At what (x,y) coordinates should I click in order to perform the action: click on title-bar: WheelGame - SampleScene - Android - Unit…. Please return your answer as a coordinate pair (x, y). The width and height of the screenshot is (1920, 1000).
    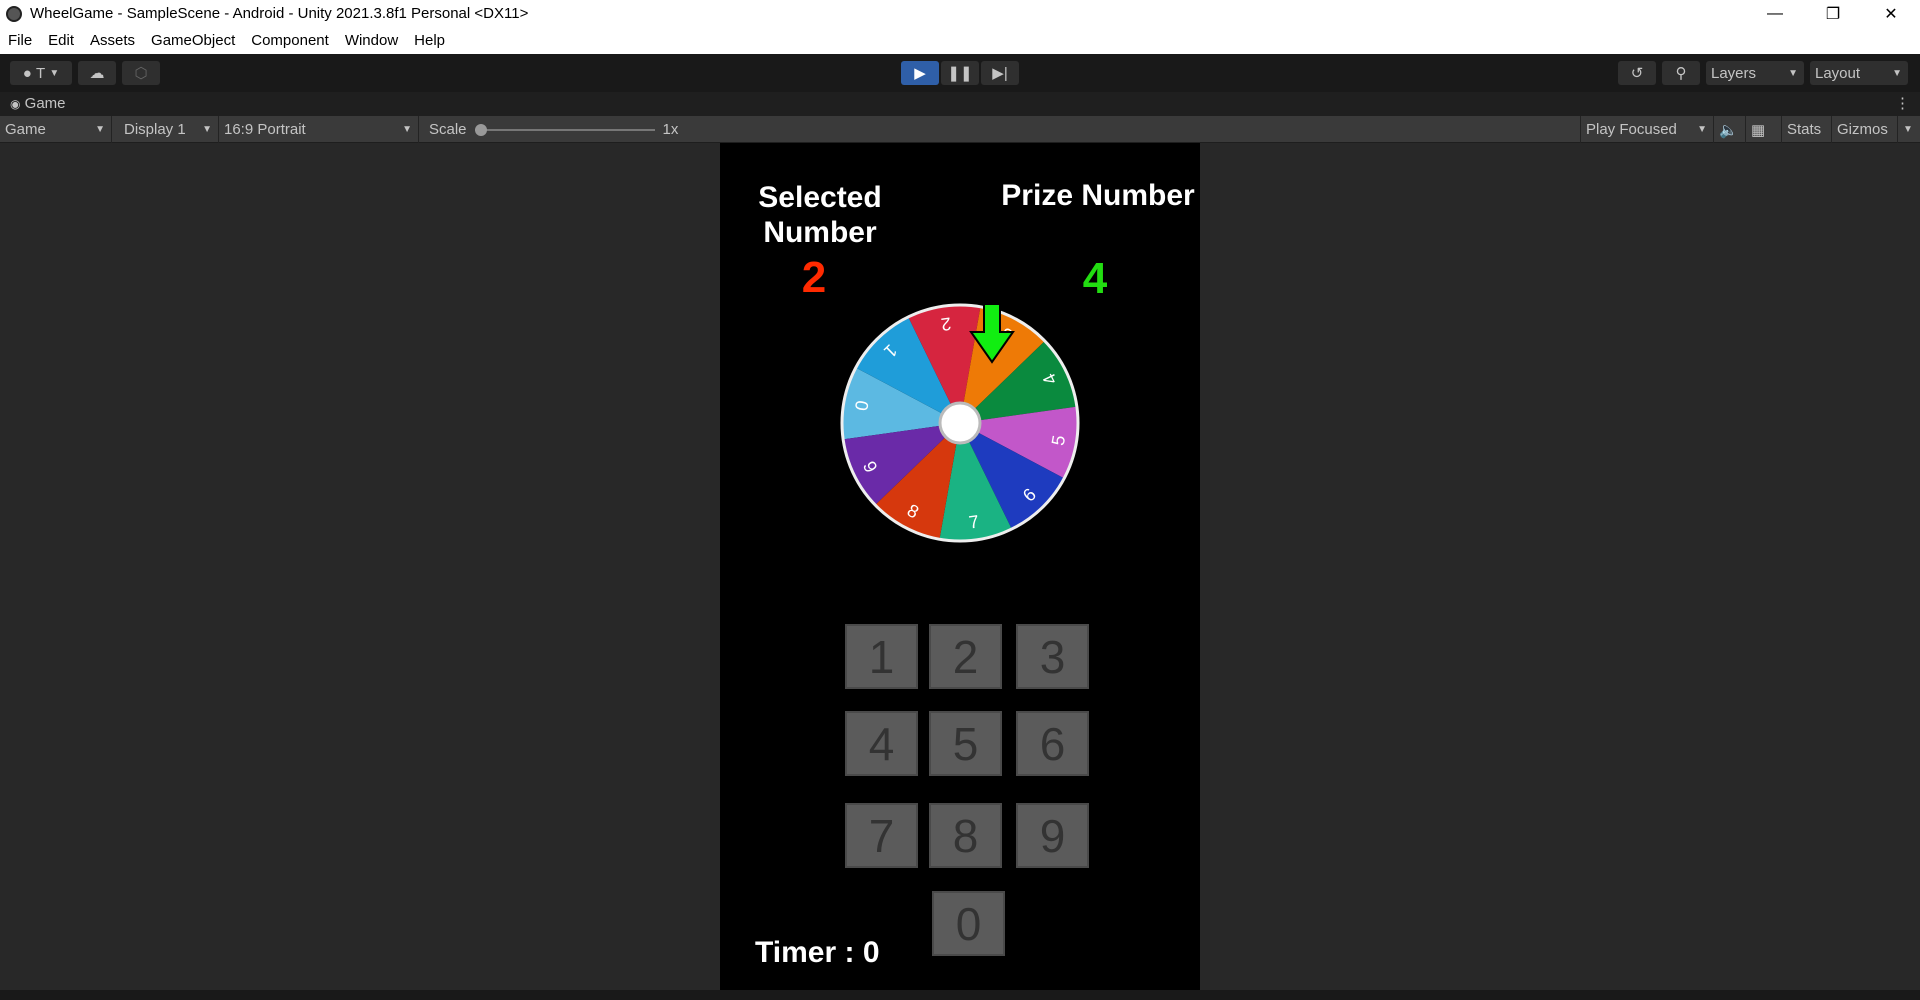
    Looking at the image, I should click on (960, 13).